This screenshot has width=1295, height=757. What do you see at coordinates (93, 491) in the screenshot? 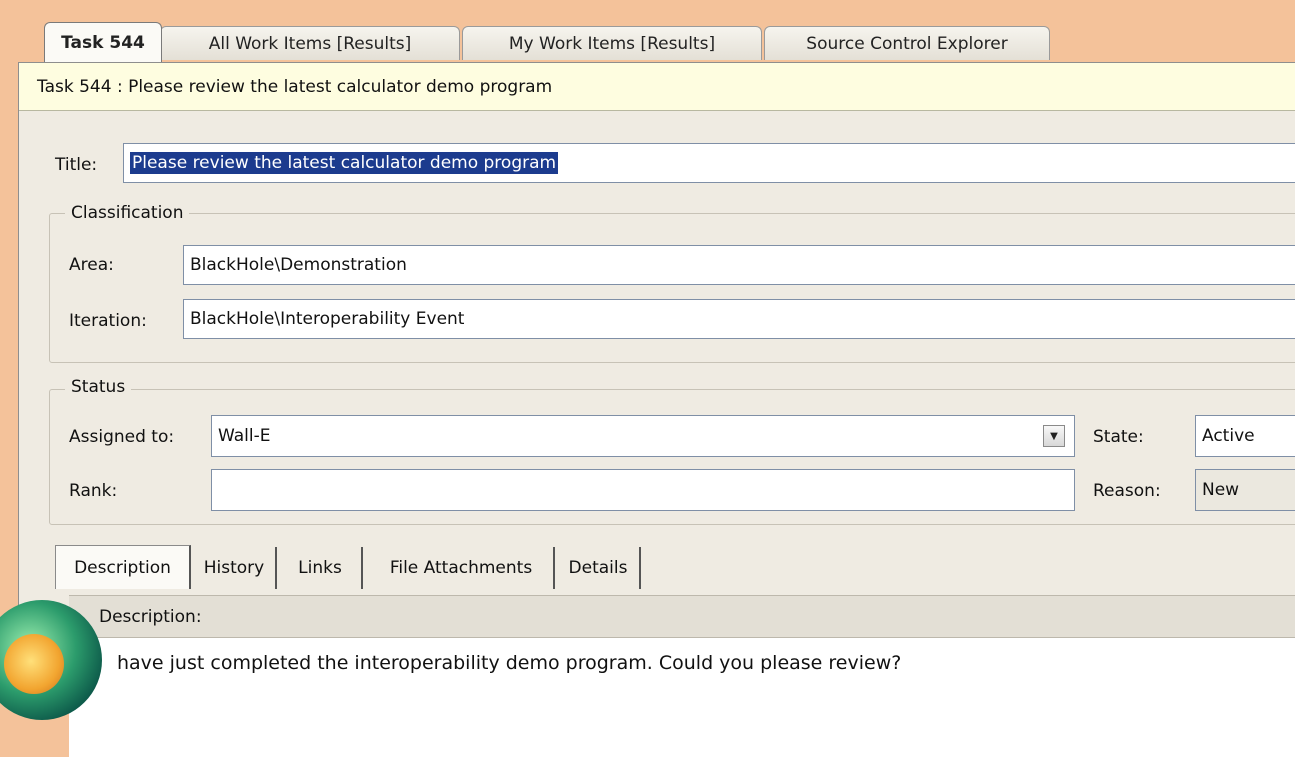
I see `rank-label: Rank:` at bounding box center [93, 491].